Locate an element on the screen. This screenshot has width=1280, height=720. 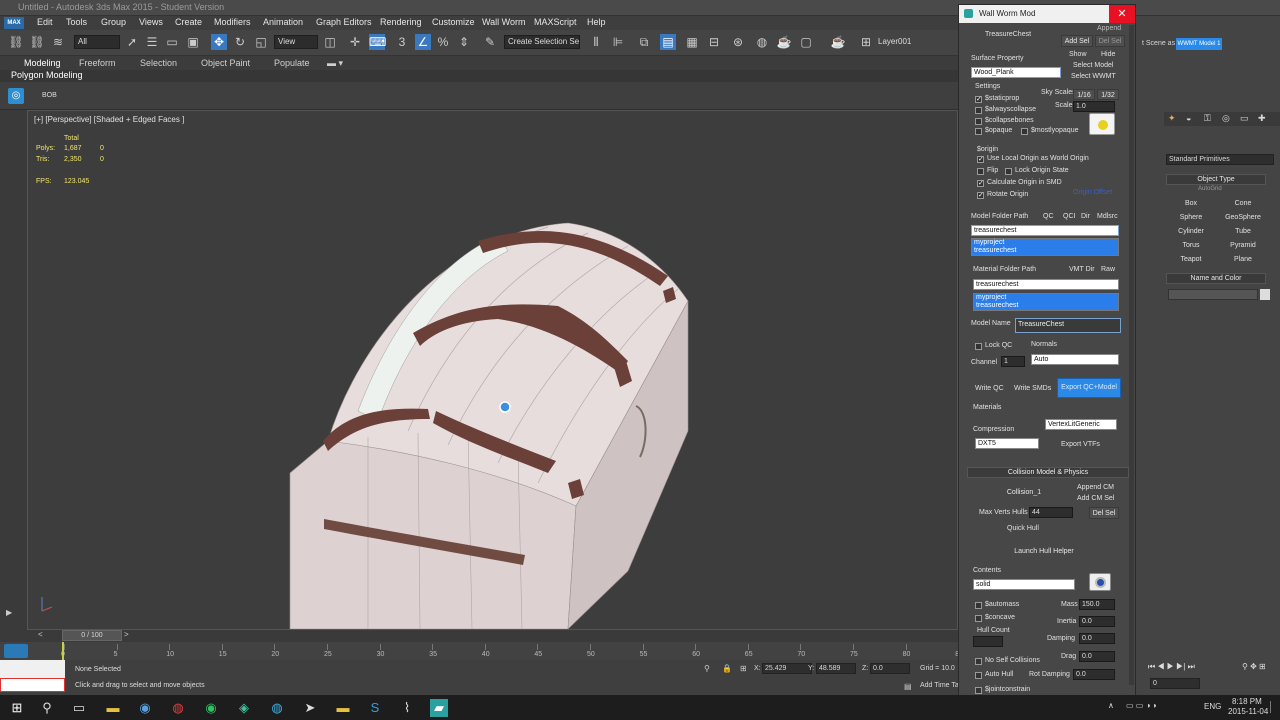
menu-group: Group is located at coordinates (113, 22).